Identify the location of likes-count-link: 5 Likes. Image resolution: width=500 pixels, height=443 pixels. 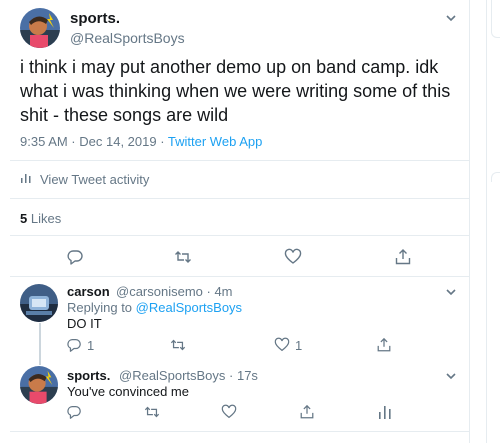
(40, 218).